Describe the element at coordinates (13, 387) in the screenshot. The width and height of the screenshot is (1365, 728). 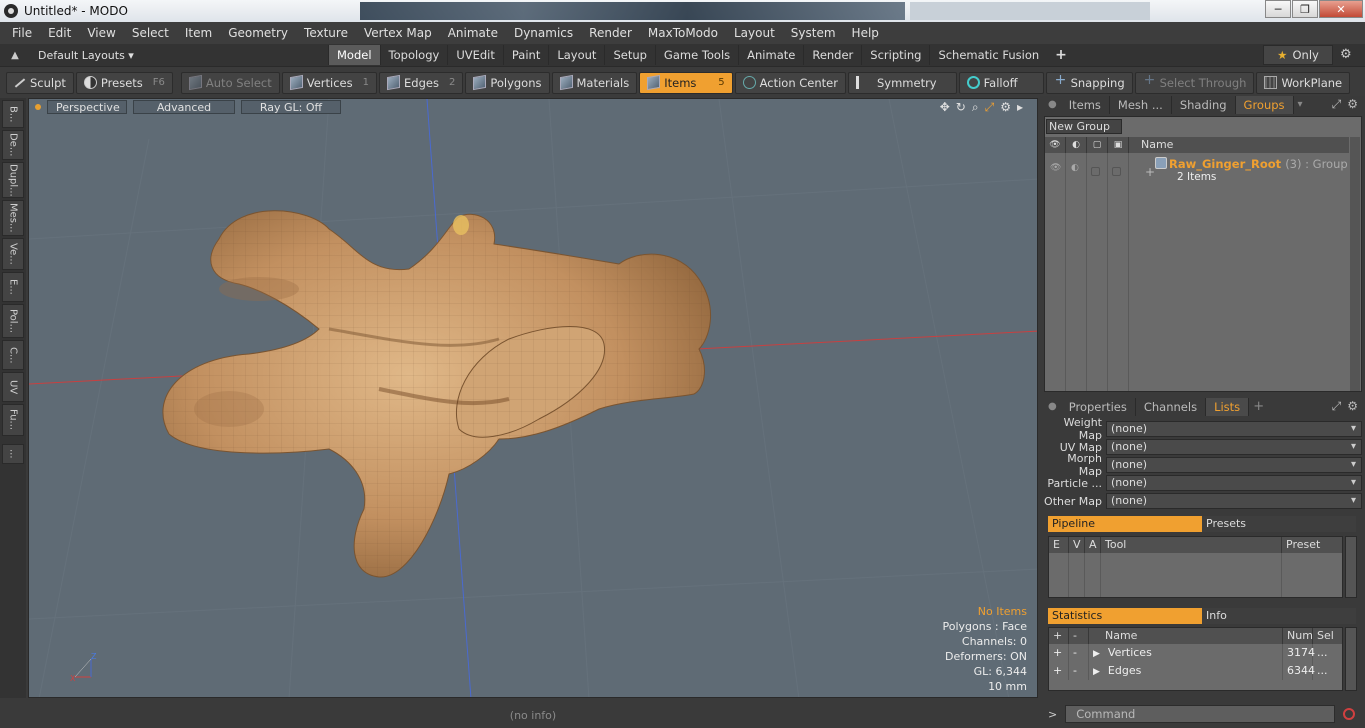
I see `left-tab-uv: UV` at that location.